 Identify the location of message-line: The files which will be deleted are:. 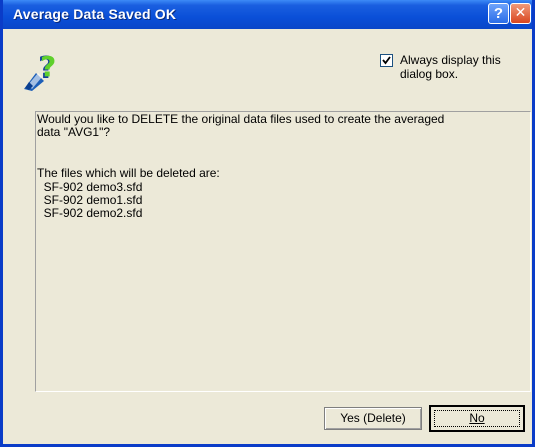
(128, 173).